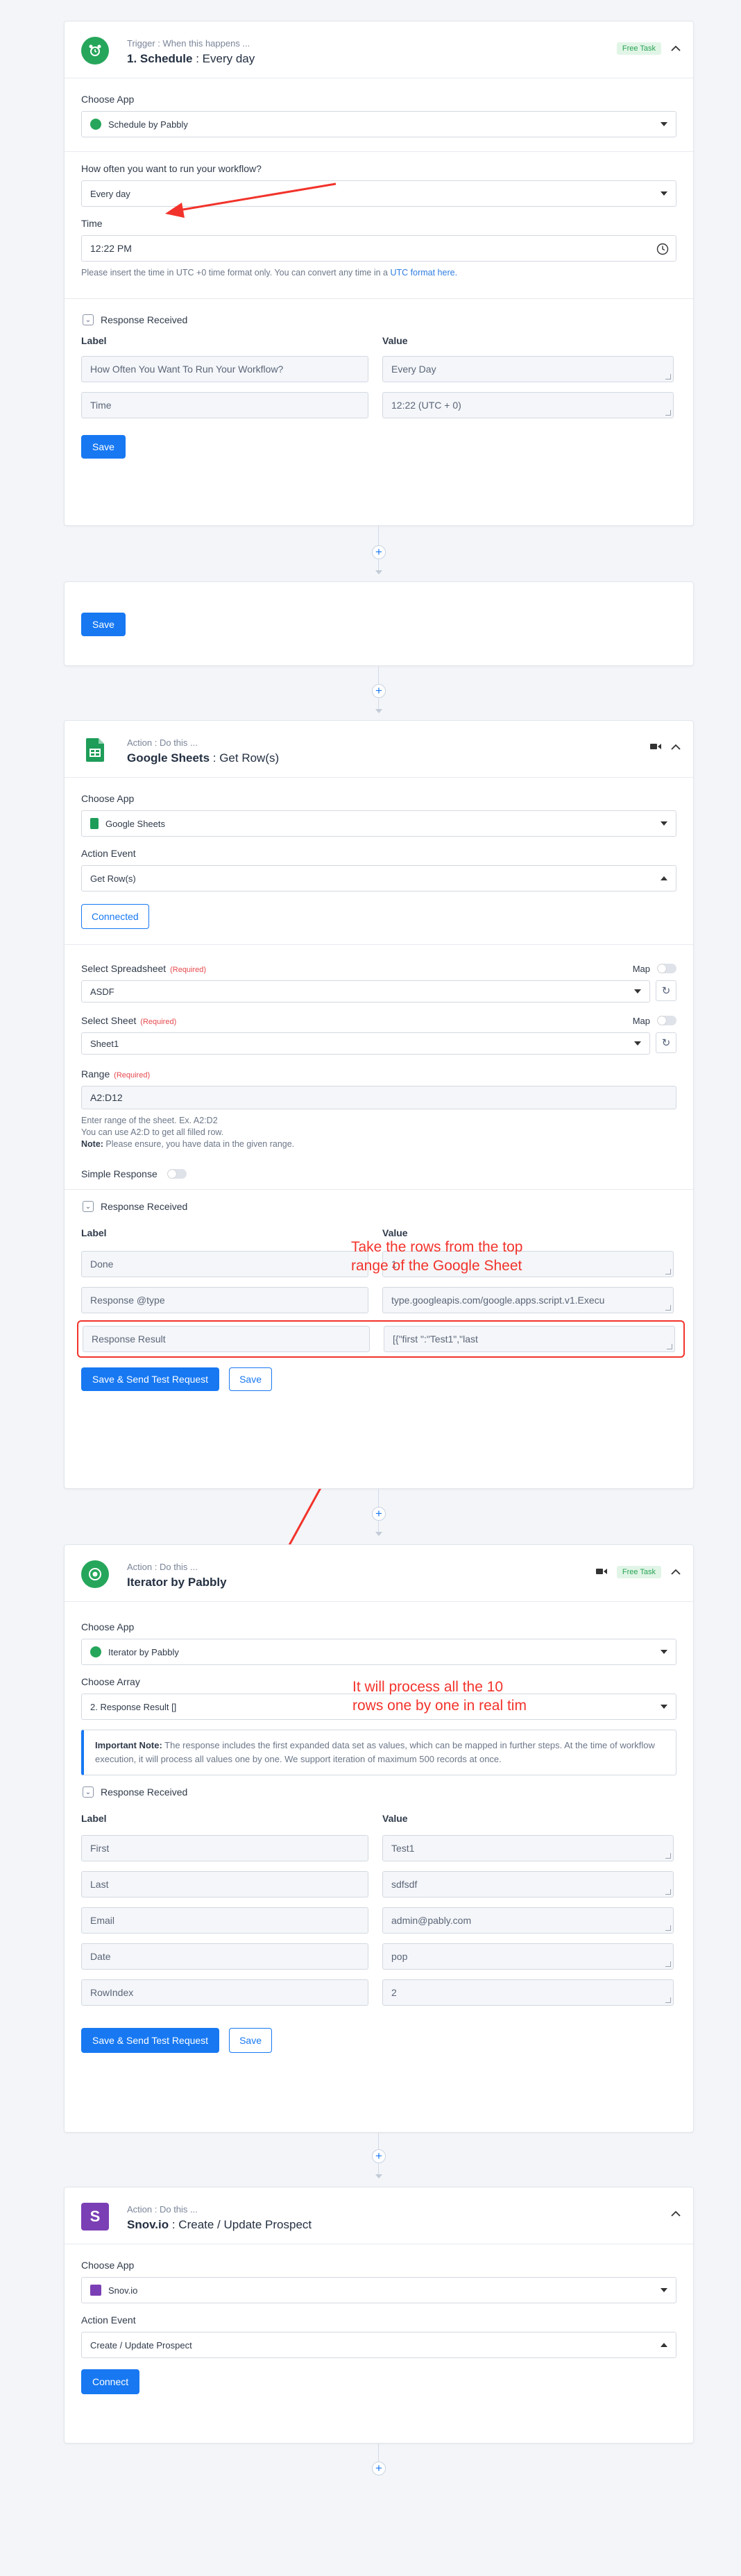 The width and height of the screenshot is (741, 2576). Describe the element at coordinates (224, 1884) in the screenshot. I see `response-label-cell: Last` at that location.